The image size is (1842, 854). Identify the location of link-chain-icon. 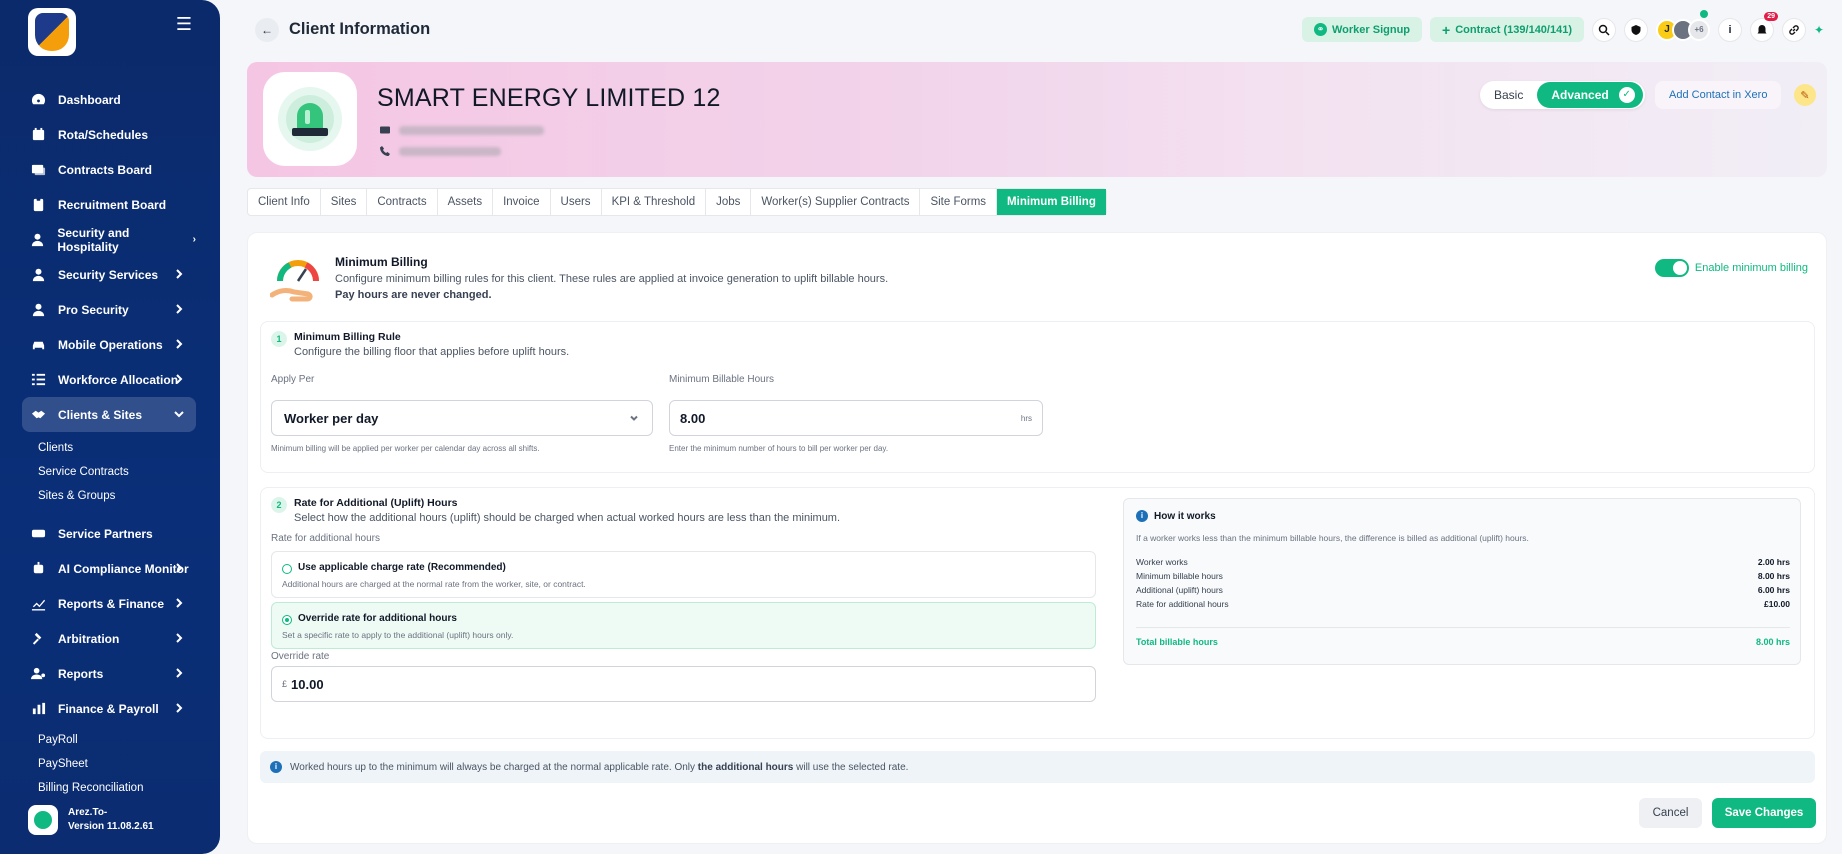
(1794, 29).